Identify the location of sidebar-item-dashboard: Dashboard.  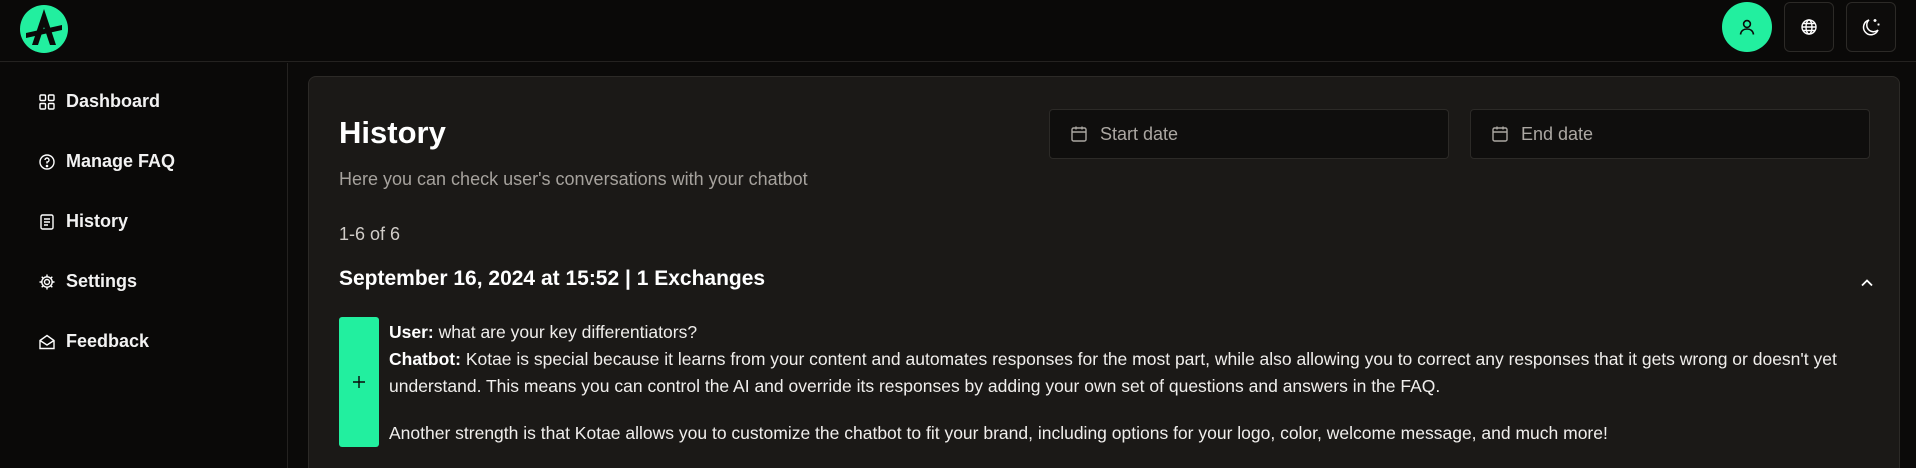
(99, 101).